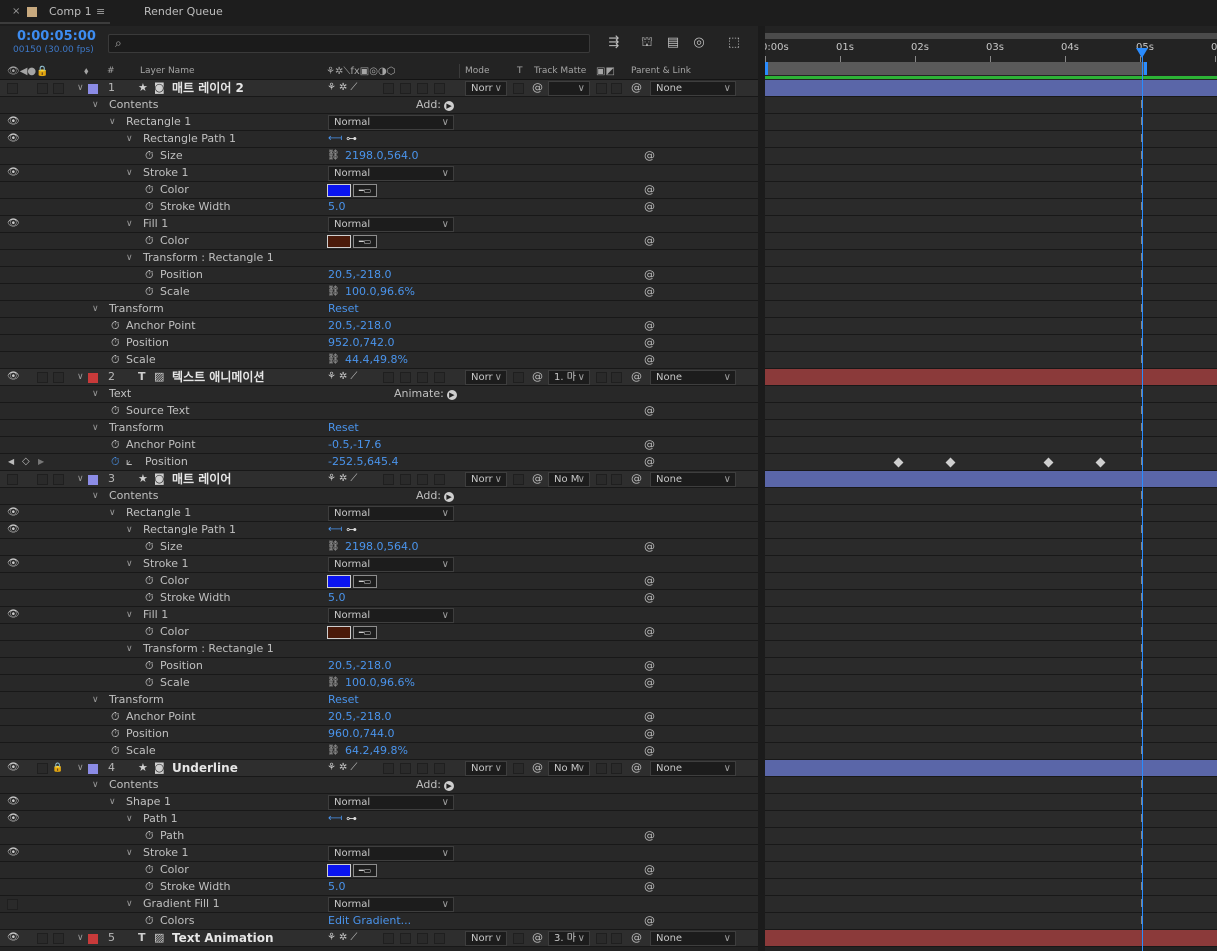 The height and width of the screenshot is (951, 1217). Describe the element at coordinates (379, 479) in the screenshot. I see `layer-row: ∨ 3 ★ ◙ 매트 레이어 ⚘✲⟋ Norr ∨ @ No M ∨ @ None ∨` at that location.